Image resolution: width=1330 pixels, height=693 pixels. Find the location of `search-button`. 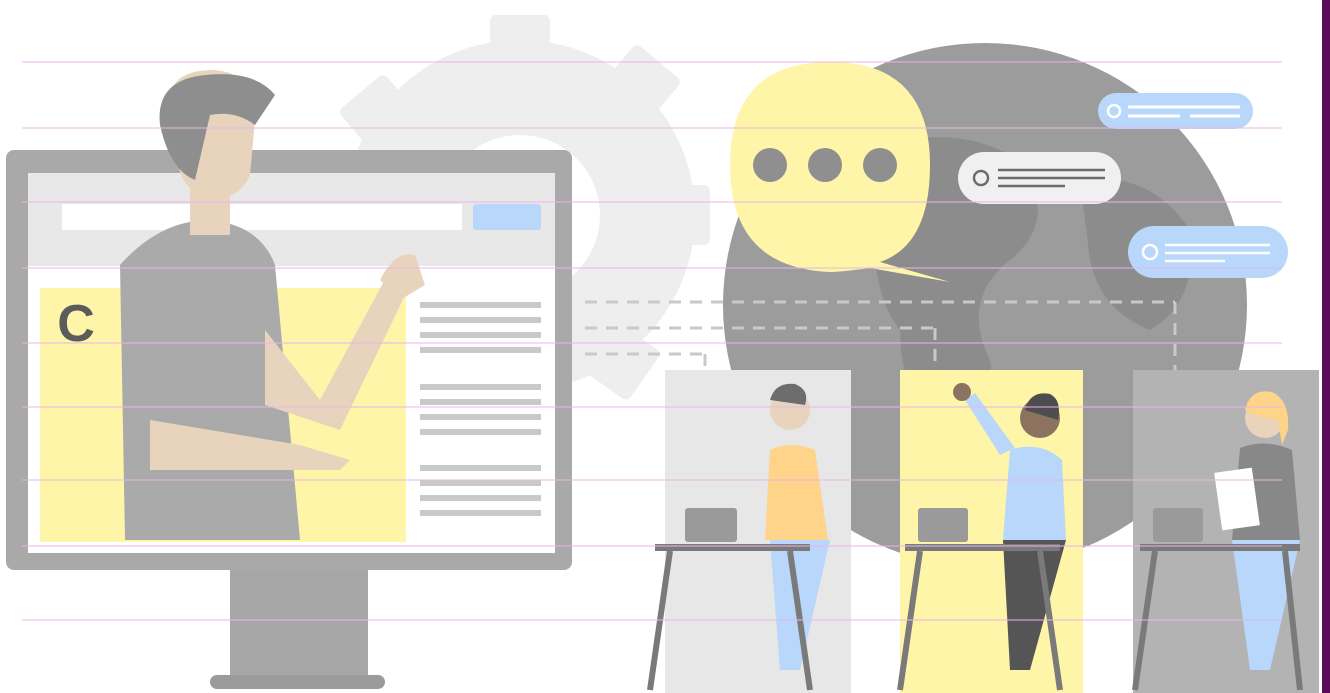

search-button is located at coordinates (507, 217).